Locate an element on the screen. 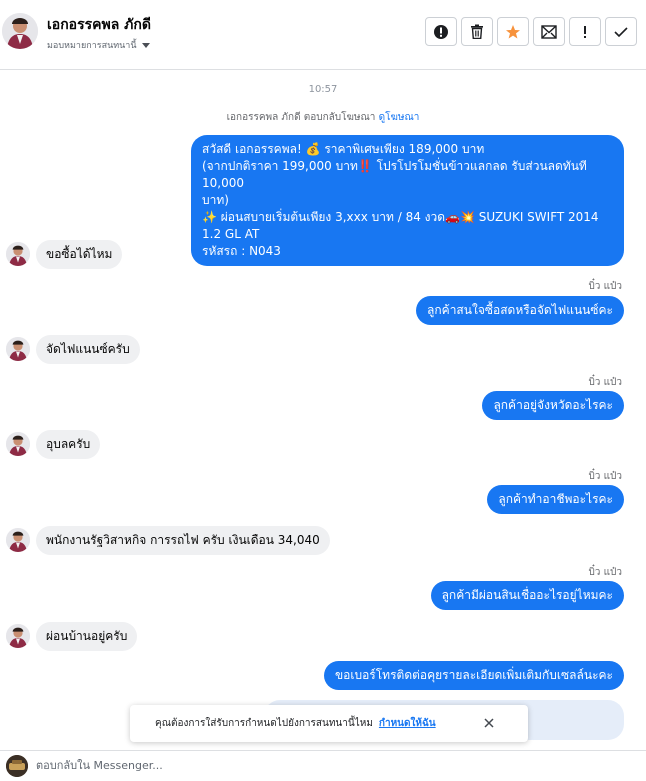 This screenshot has width=646, height=781. incoming-message: จัดไฟแนนซ์ครับ is located at coordinates (88, 349).